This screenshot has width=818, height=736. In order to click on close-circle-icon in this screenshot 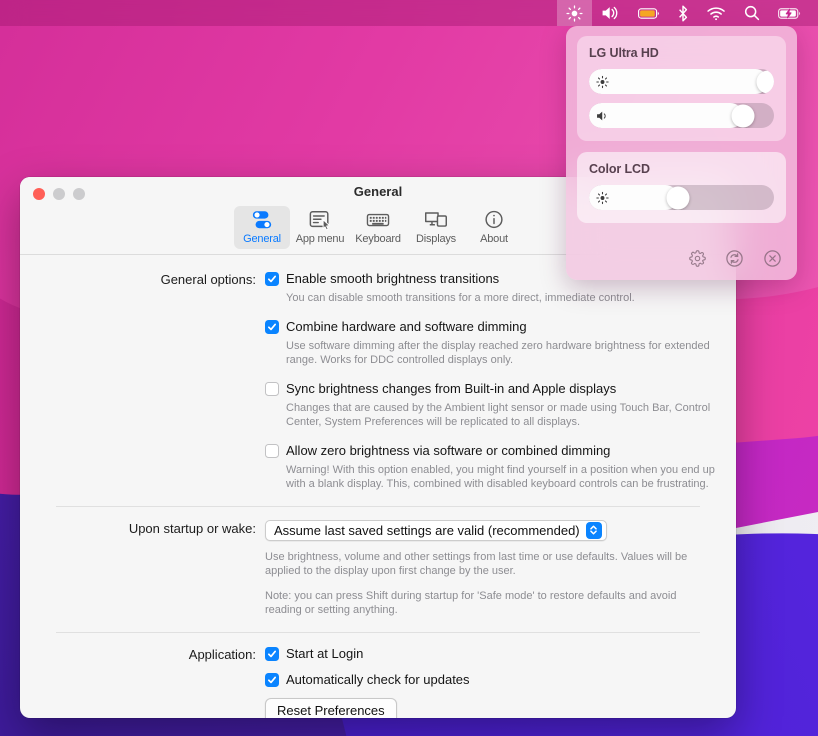, I will do `click(772, 258)`.